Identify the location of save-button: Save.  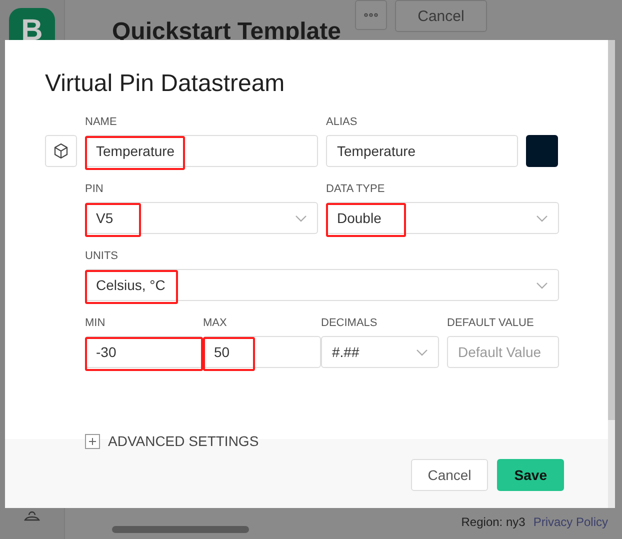
(530, 475).